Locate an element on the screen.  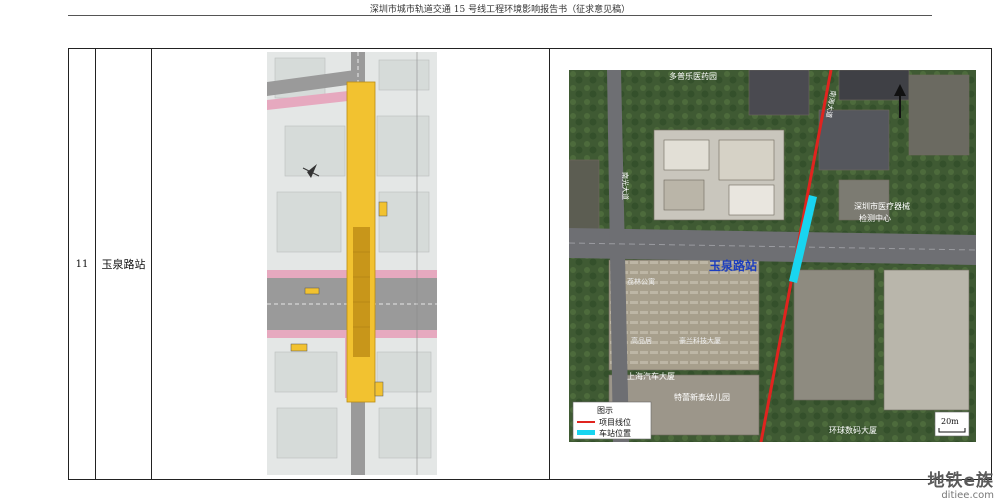
map-label-shanghai: 上海汽车大厦 is located at coordinates (651, 376).